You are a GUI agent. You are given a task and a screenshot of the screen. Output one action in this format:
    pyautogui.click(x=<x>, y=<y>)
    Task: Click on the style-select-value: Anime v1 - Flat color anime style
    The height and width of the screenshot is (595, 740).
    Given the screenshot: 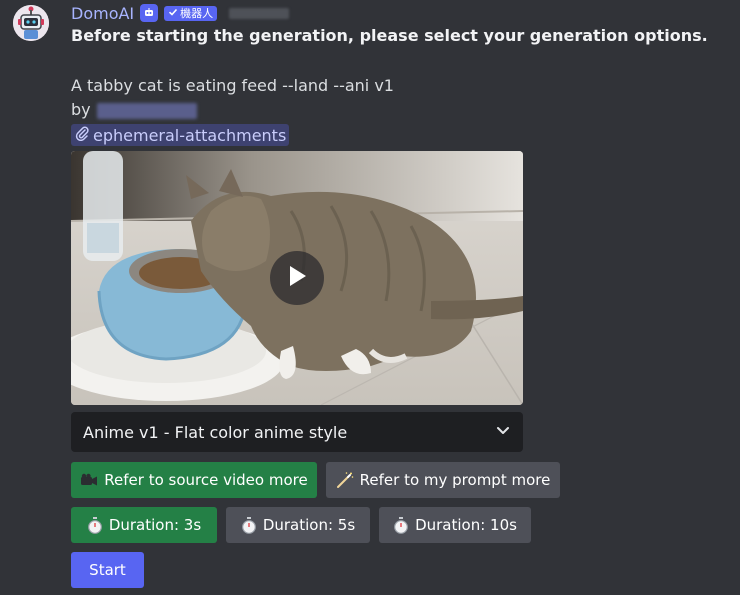 What is the action you would take?
    pyautogui.click(x=215, y=432)
    